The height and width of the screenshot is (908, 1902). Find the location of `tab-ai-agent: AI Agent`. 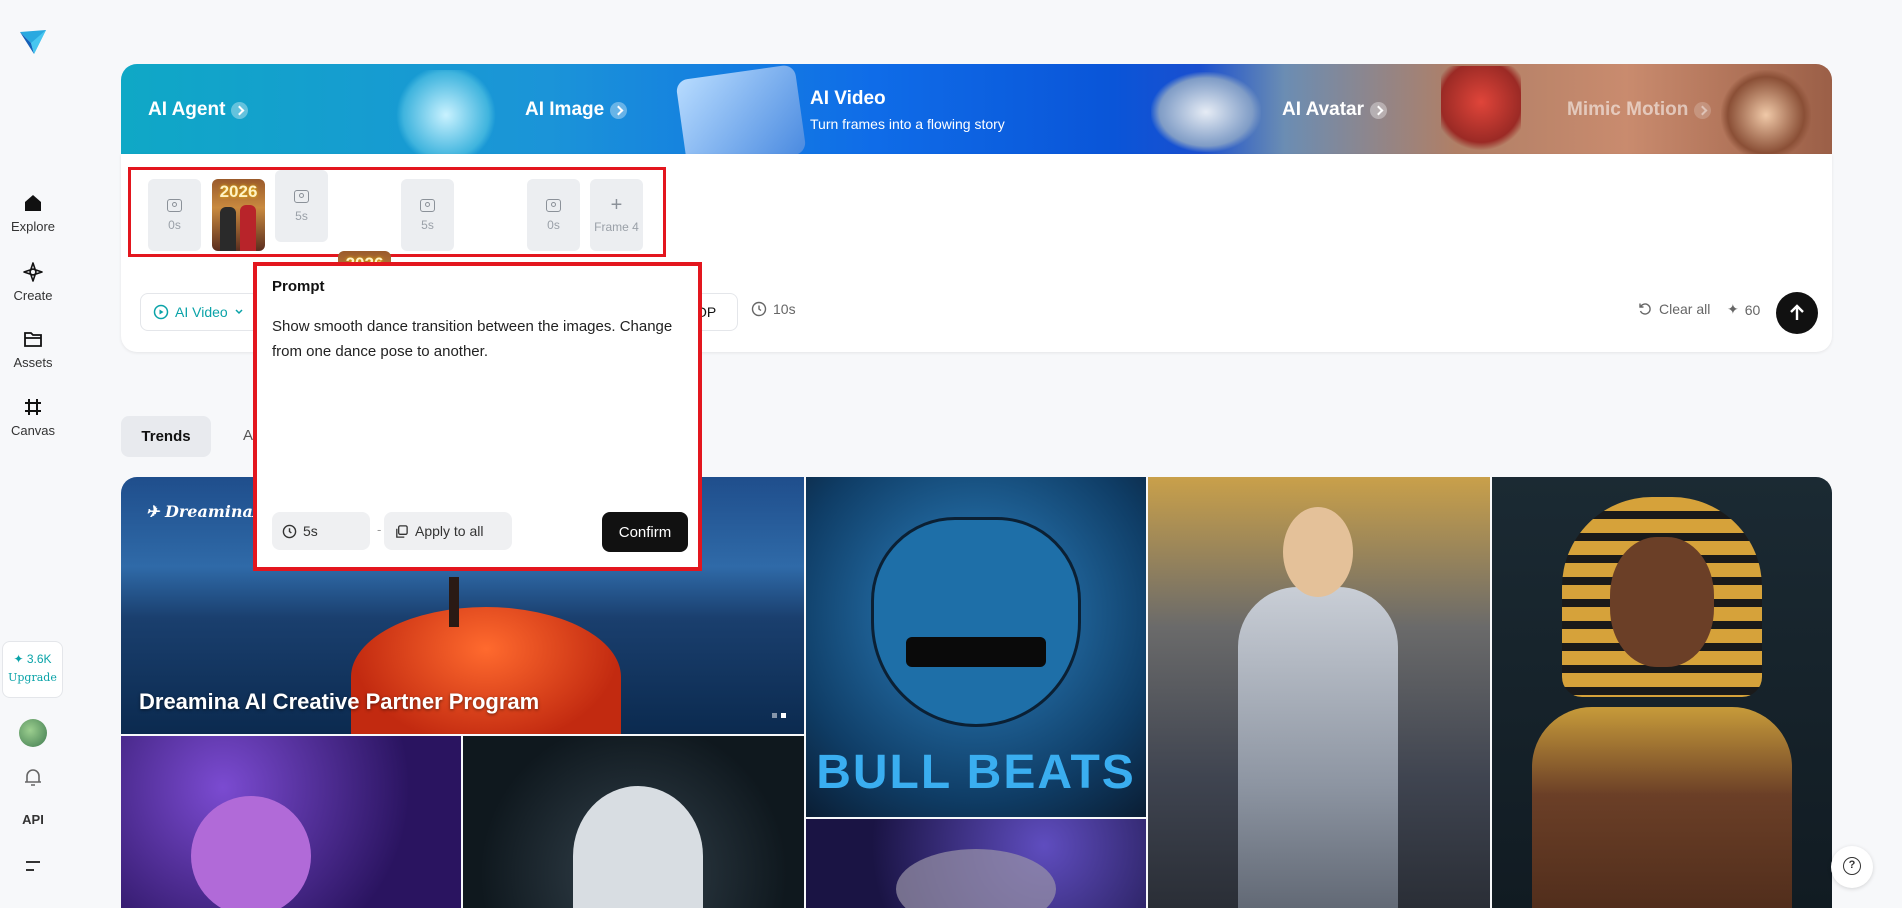

tab-ai-agent: AI Agent is located at coordinates (198, 110).